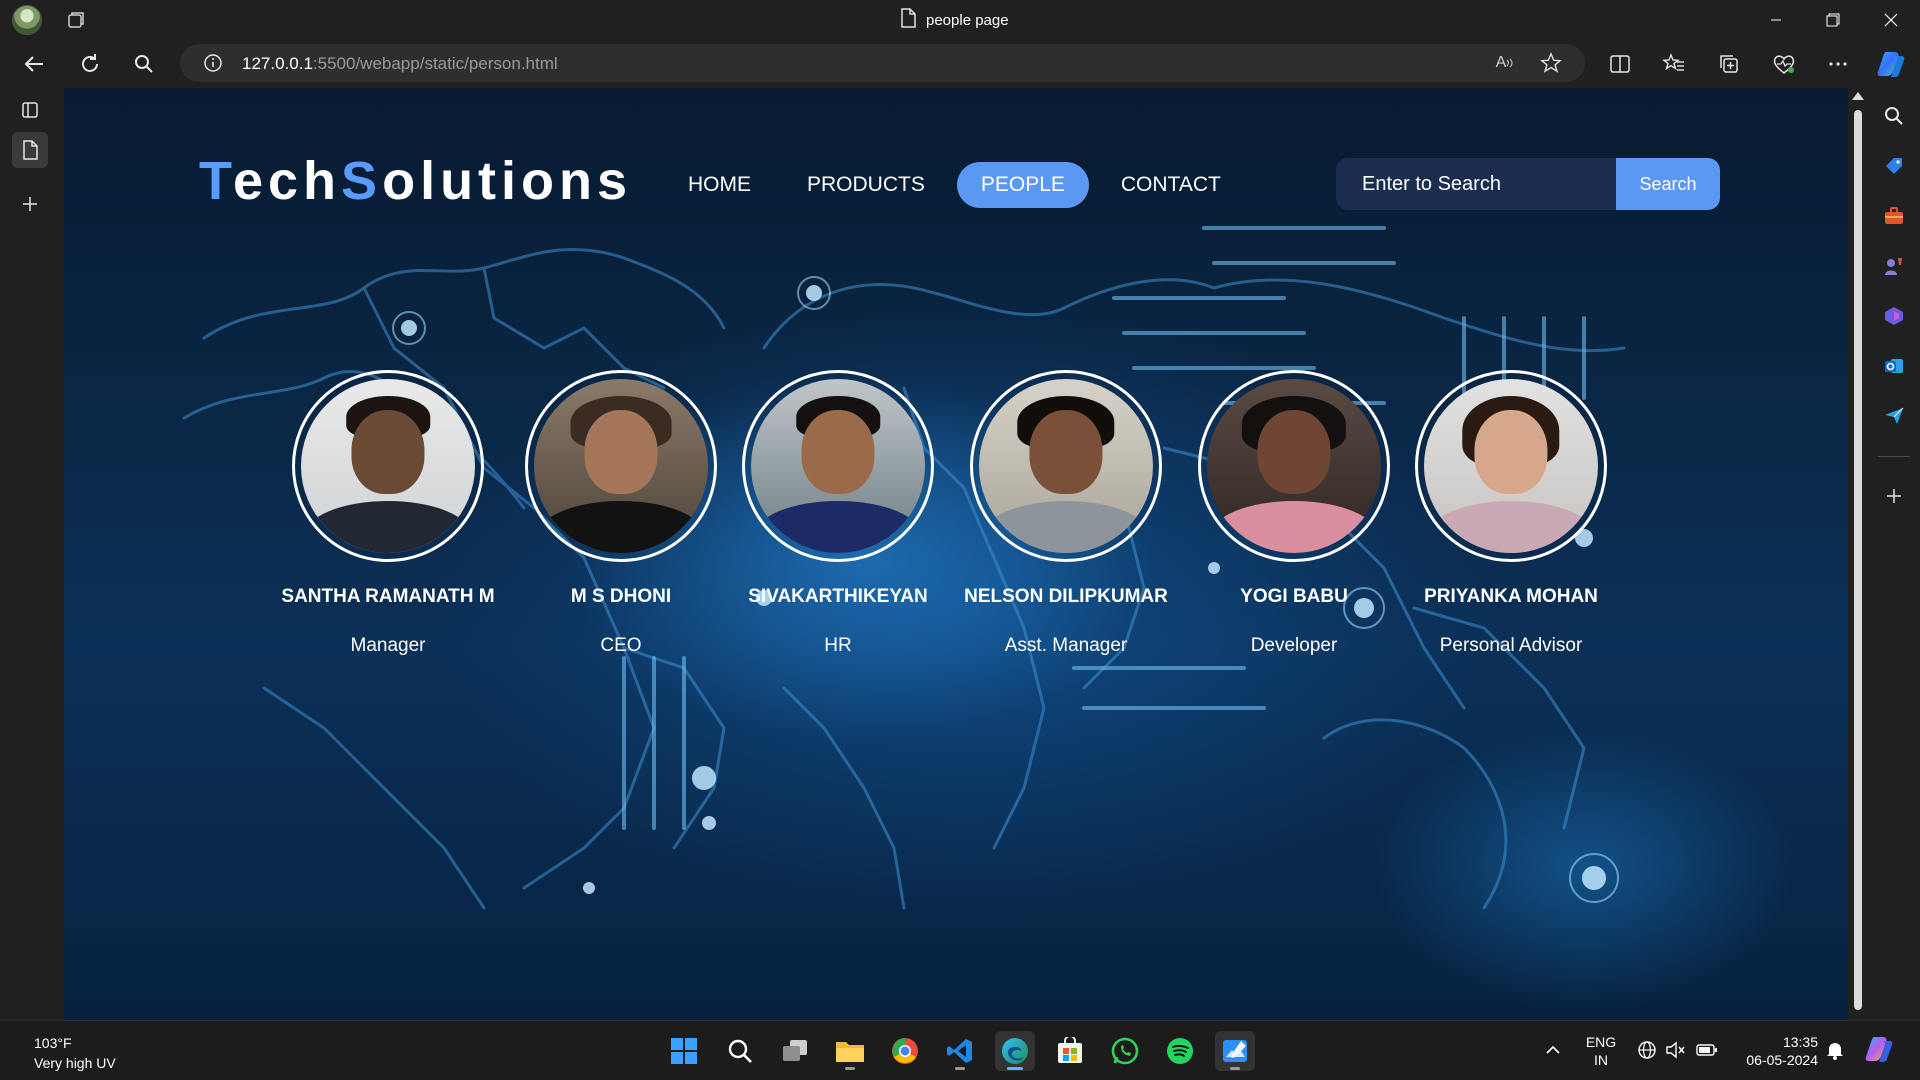 The image size is (1920, 1080). What do you see at coordinates (1782, 1060) in the screenshot?
I see `clock-date: 06-05-2024` at bounding box center [1782, 1060].